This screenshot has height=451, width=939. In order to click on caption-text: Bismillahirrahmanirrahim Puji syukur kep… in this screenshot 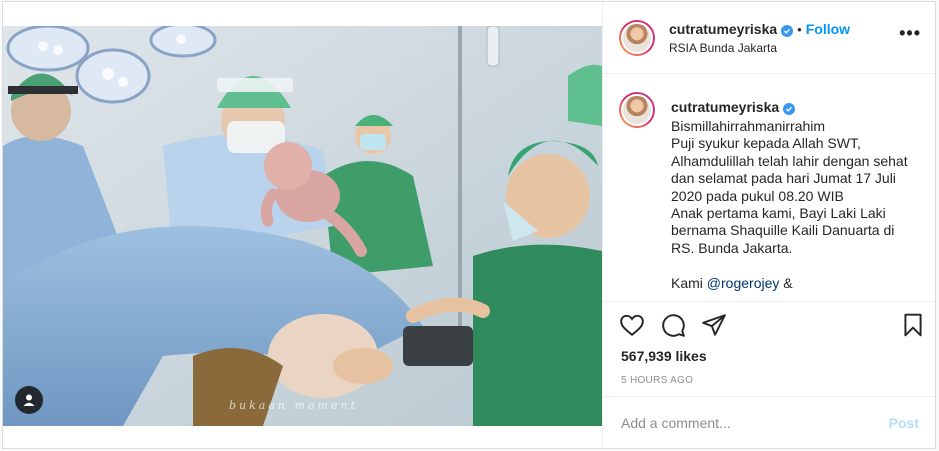, I will do `click(795, 205)`.